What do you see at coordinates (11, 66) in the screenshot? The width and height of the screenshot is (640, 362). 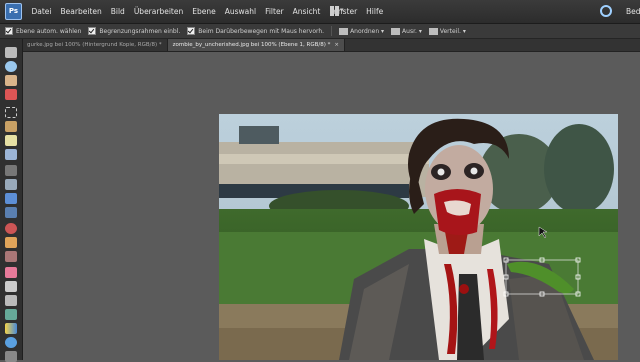 I see `zoom-tool-icon` at bounding box center [11, 66].